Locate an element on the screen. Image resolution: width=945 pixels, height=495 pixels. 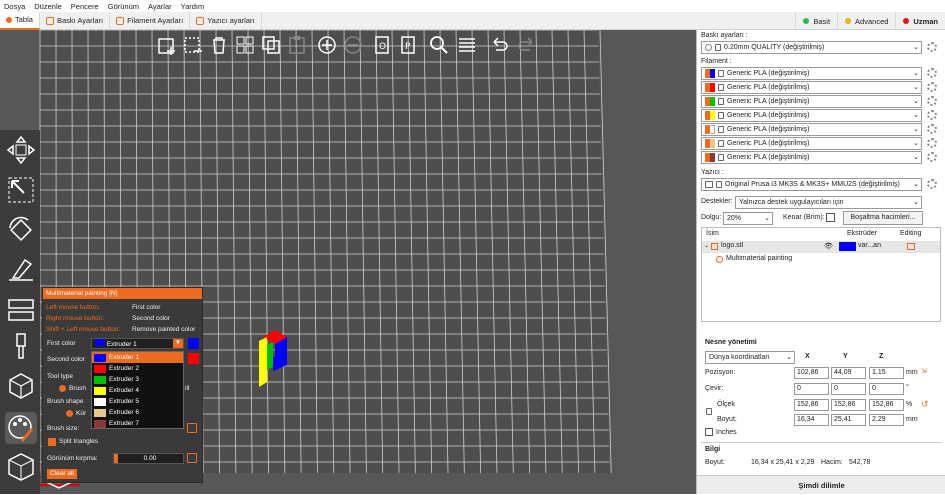
rotate-icon is located at coordinates (21, 230).